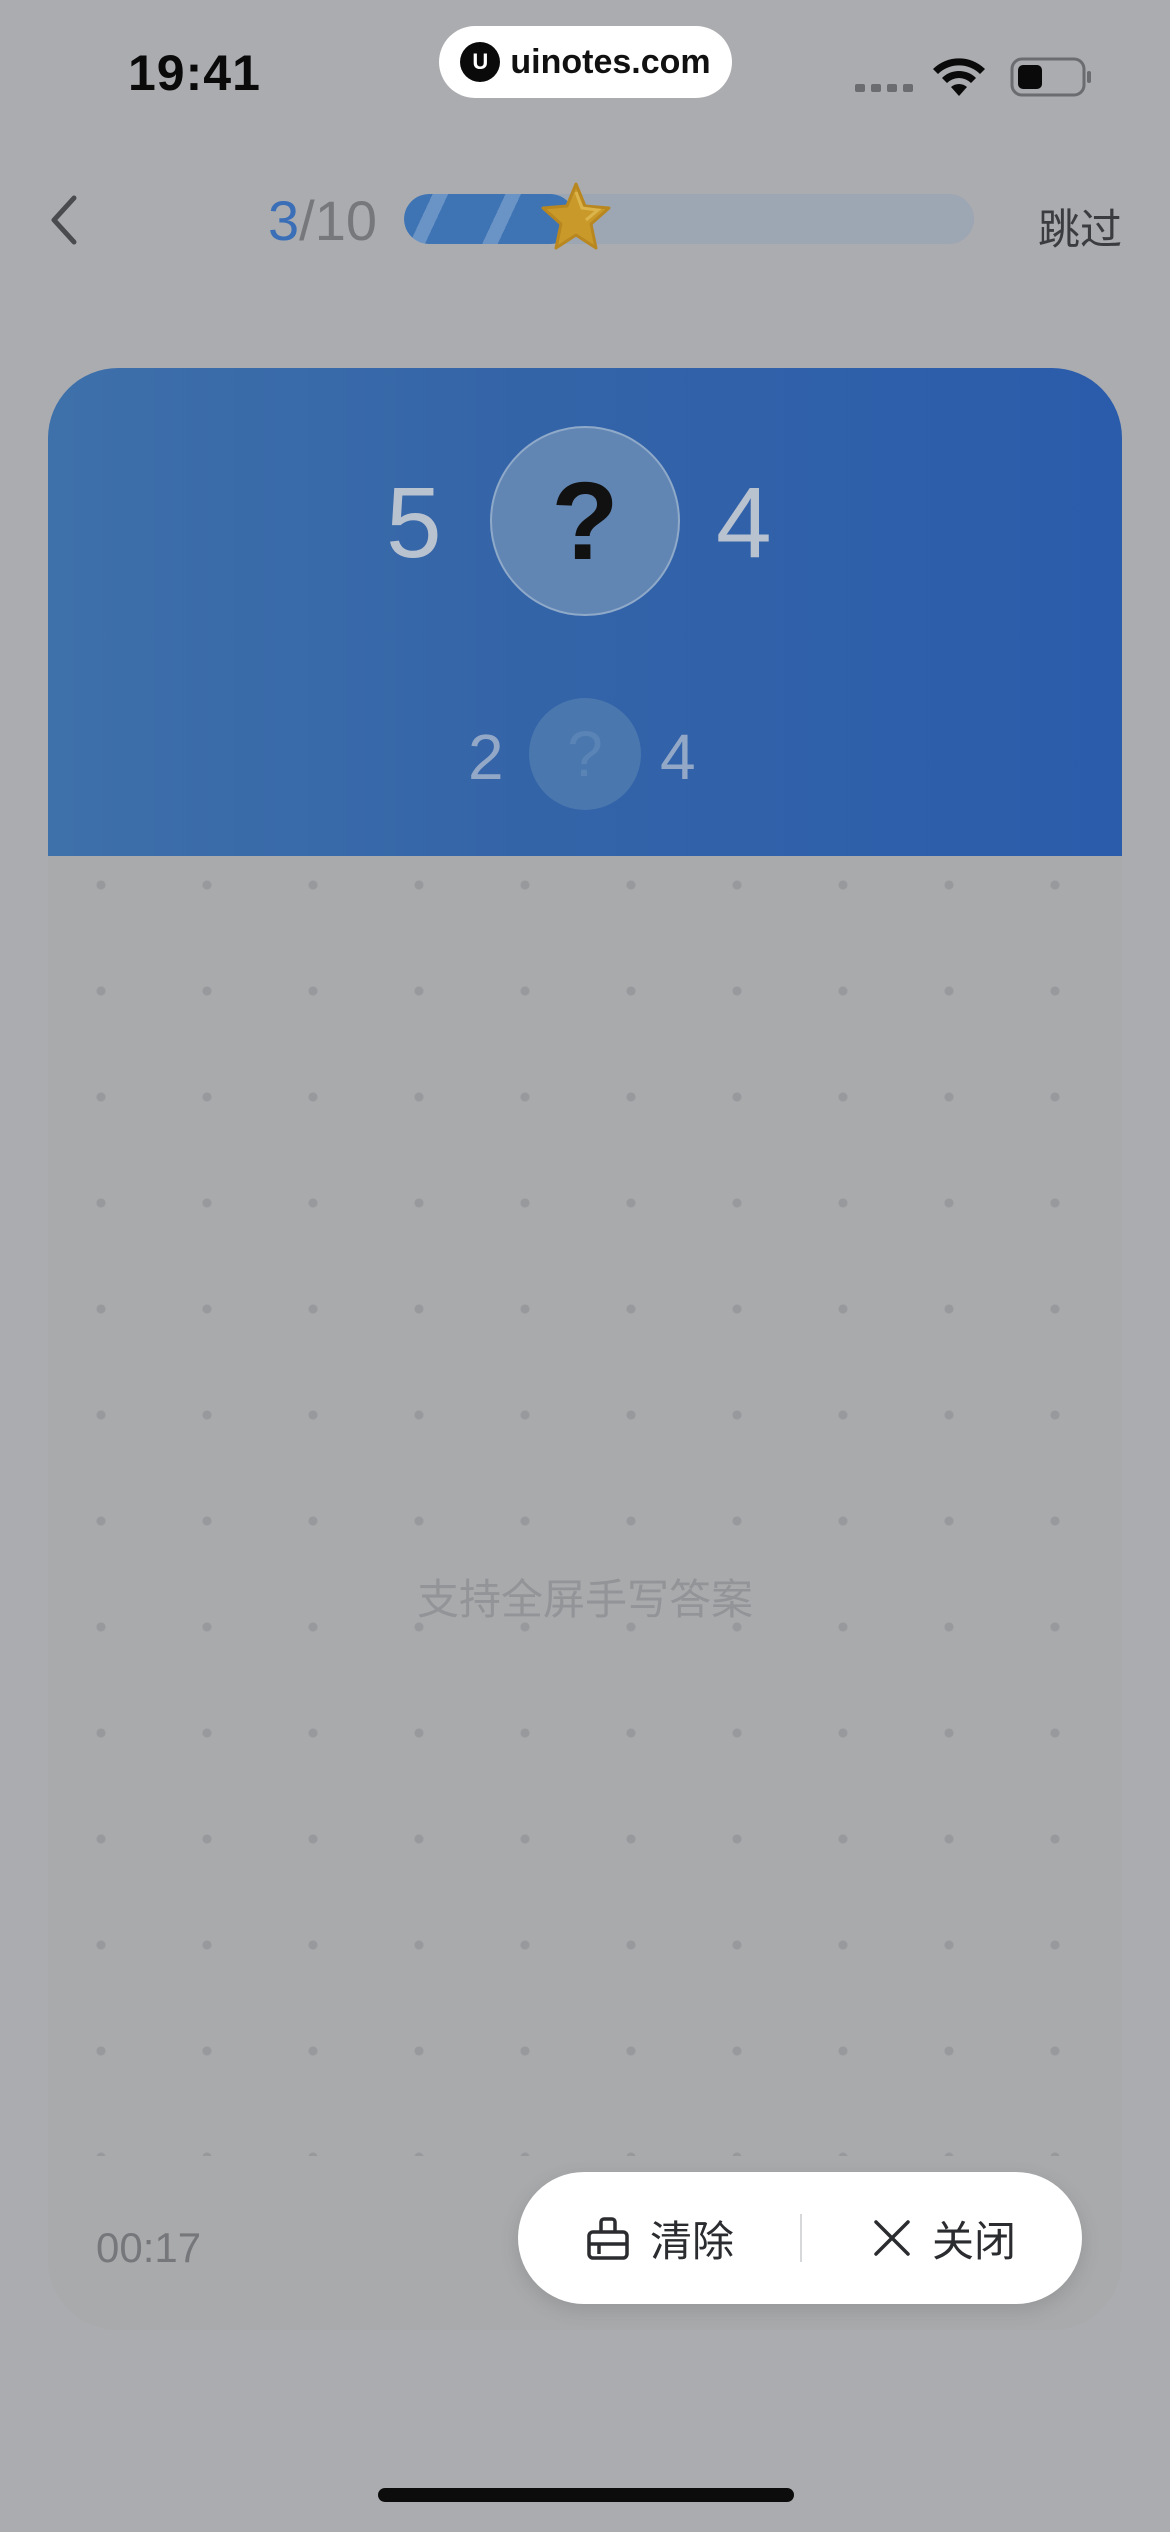 The width and height of the screenshot is (1170, 2532). I want to click on star-icon, so click(576, 216).